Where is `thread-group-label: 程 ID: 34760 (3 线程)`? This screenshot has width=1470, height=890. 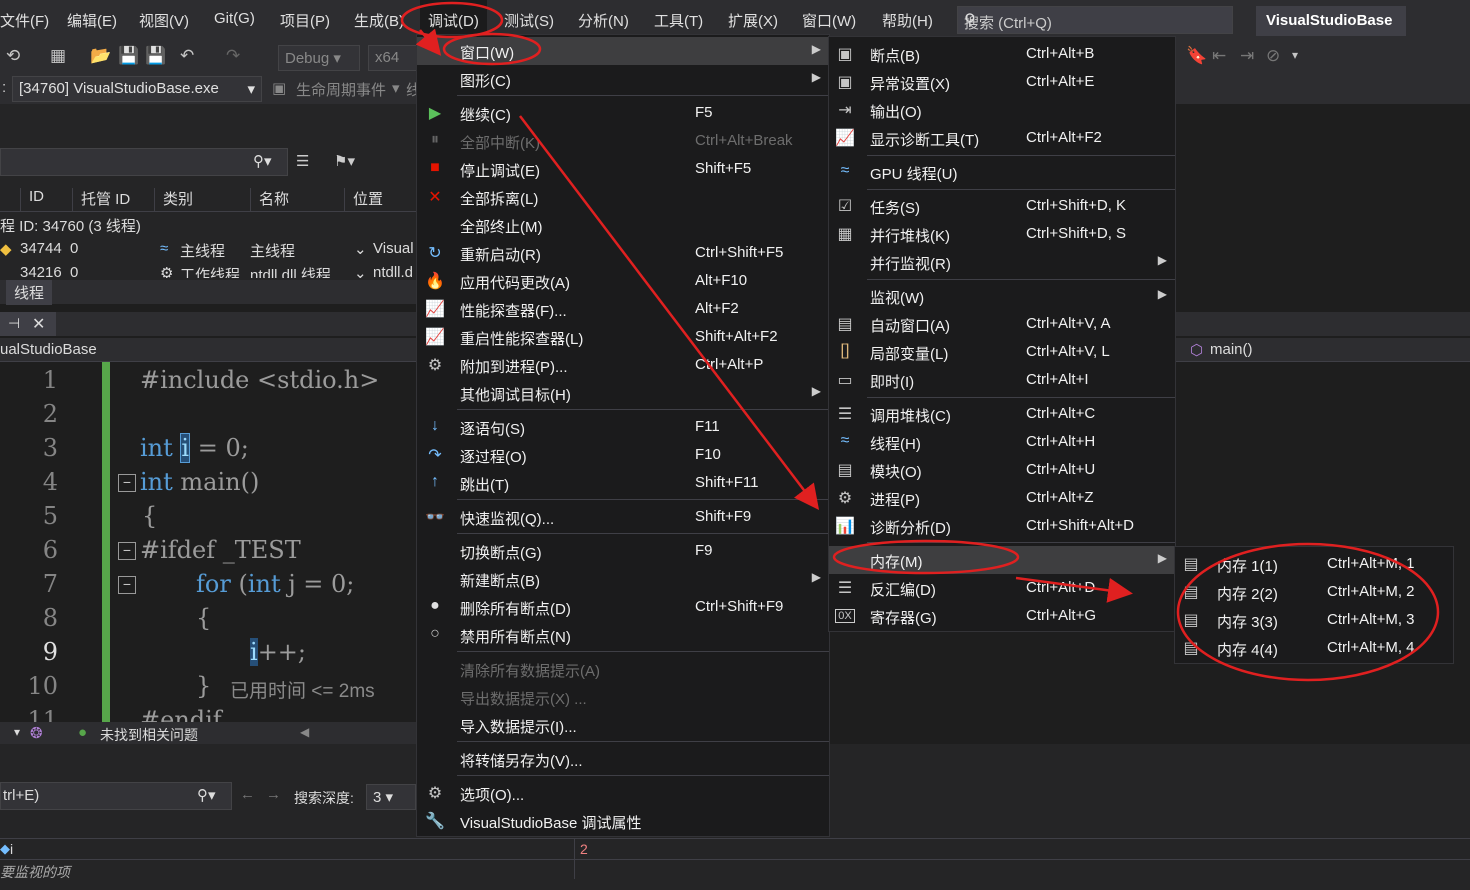 thread-group-label: 程 ID: 34760 (3 线程) is located at coordinates (70, 225).